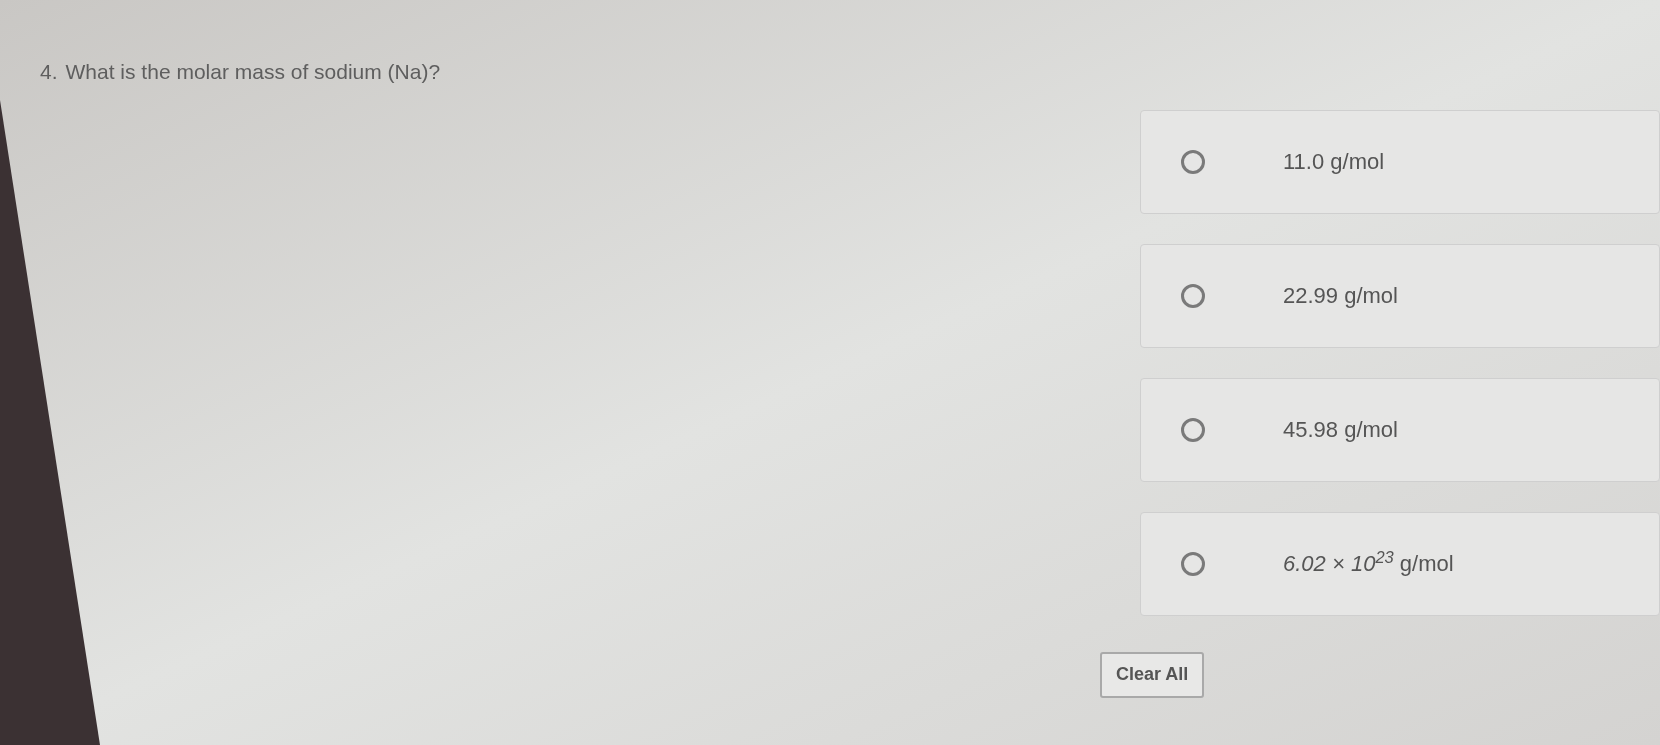 This screenshot has width=1660, height=745. I want to click on answer-option: 6.02 × 10$^{23}$ g/mol, so click(1400, 563).